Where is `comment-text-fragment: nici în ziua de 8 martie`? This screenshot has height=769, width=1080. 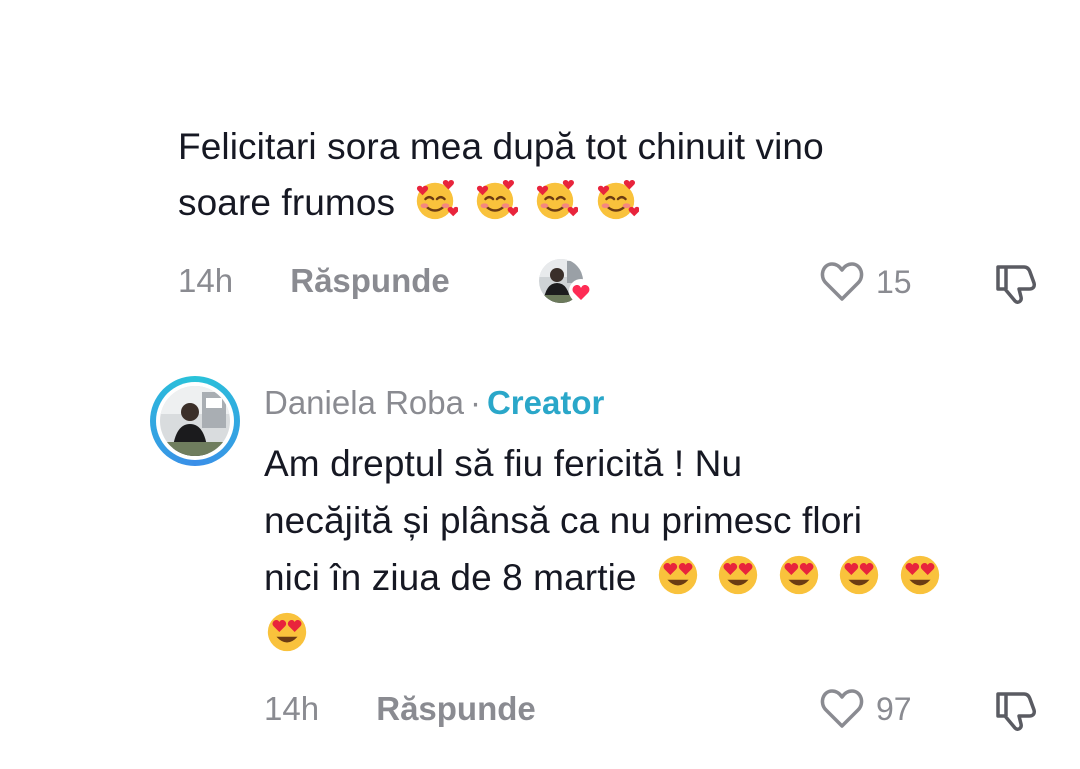
comment-text-fragment: nici în ziua de 8 martie is located at coordinates (450, 577).